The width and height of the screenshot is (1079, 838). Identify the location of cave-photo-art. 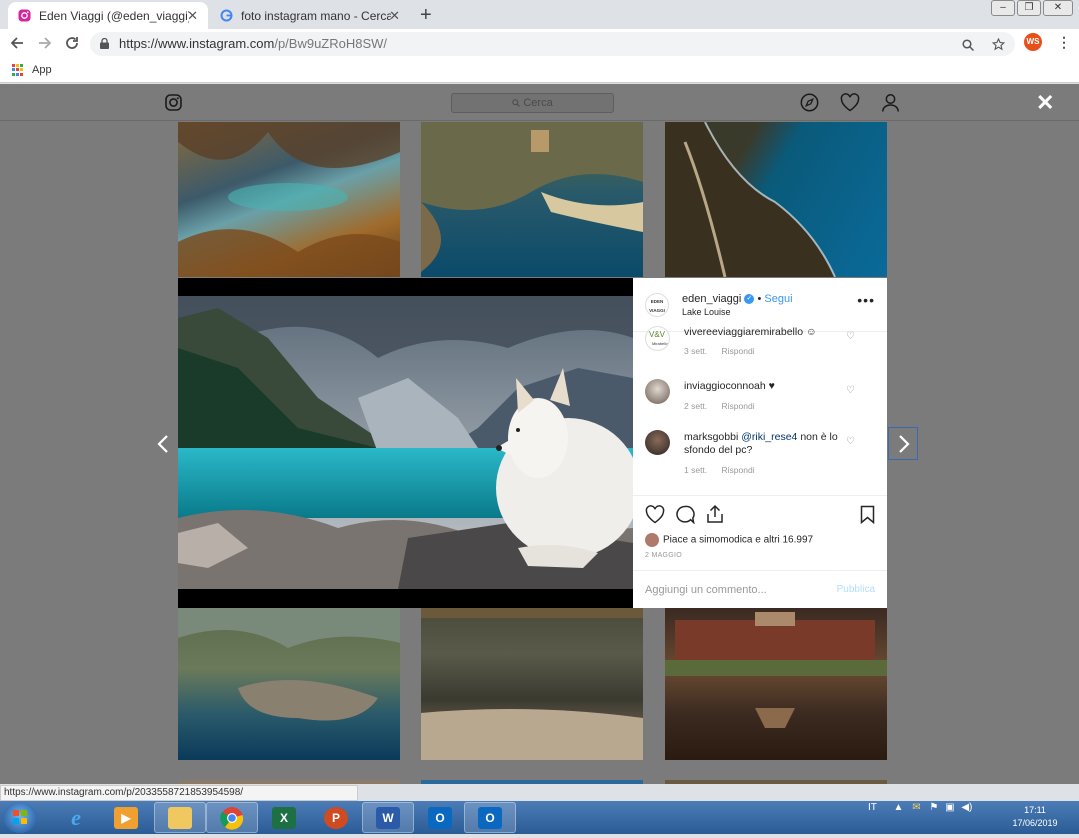
(289, 199).